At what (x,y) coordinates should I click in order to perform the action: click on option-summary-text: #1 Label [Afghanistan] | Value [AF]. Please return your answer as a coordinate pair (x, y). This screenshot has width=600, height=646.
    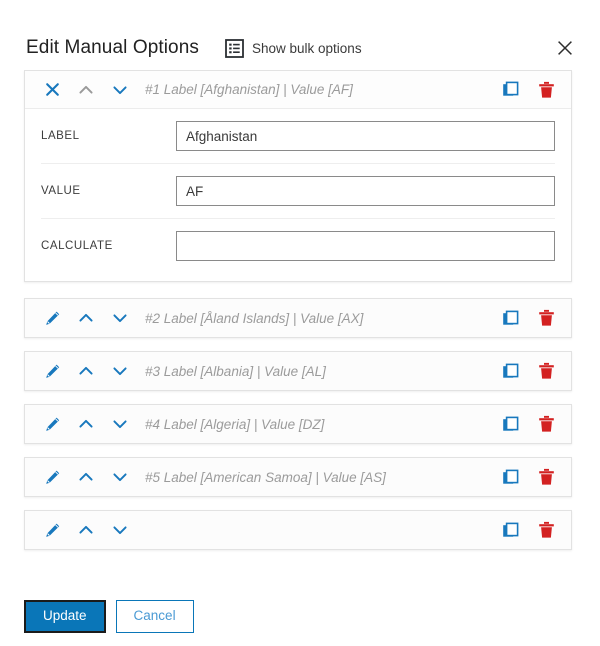
    Looking at the image, I should click on (249, 89).